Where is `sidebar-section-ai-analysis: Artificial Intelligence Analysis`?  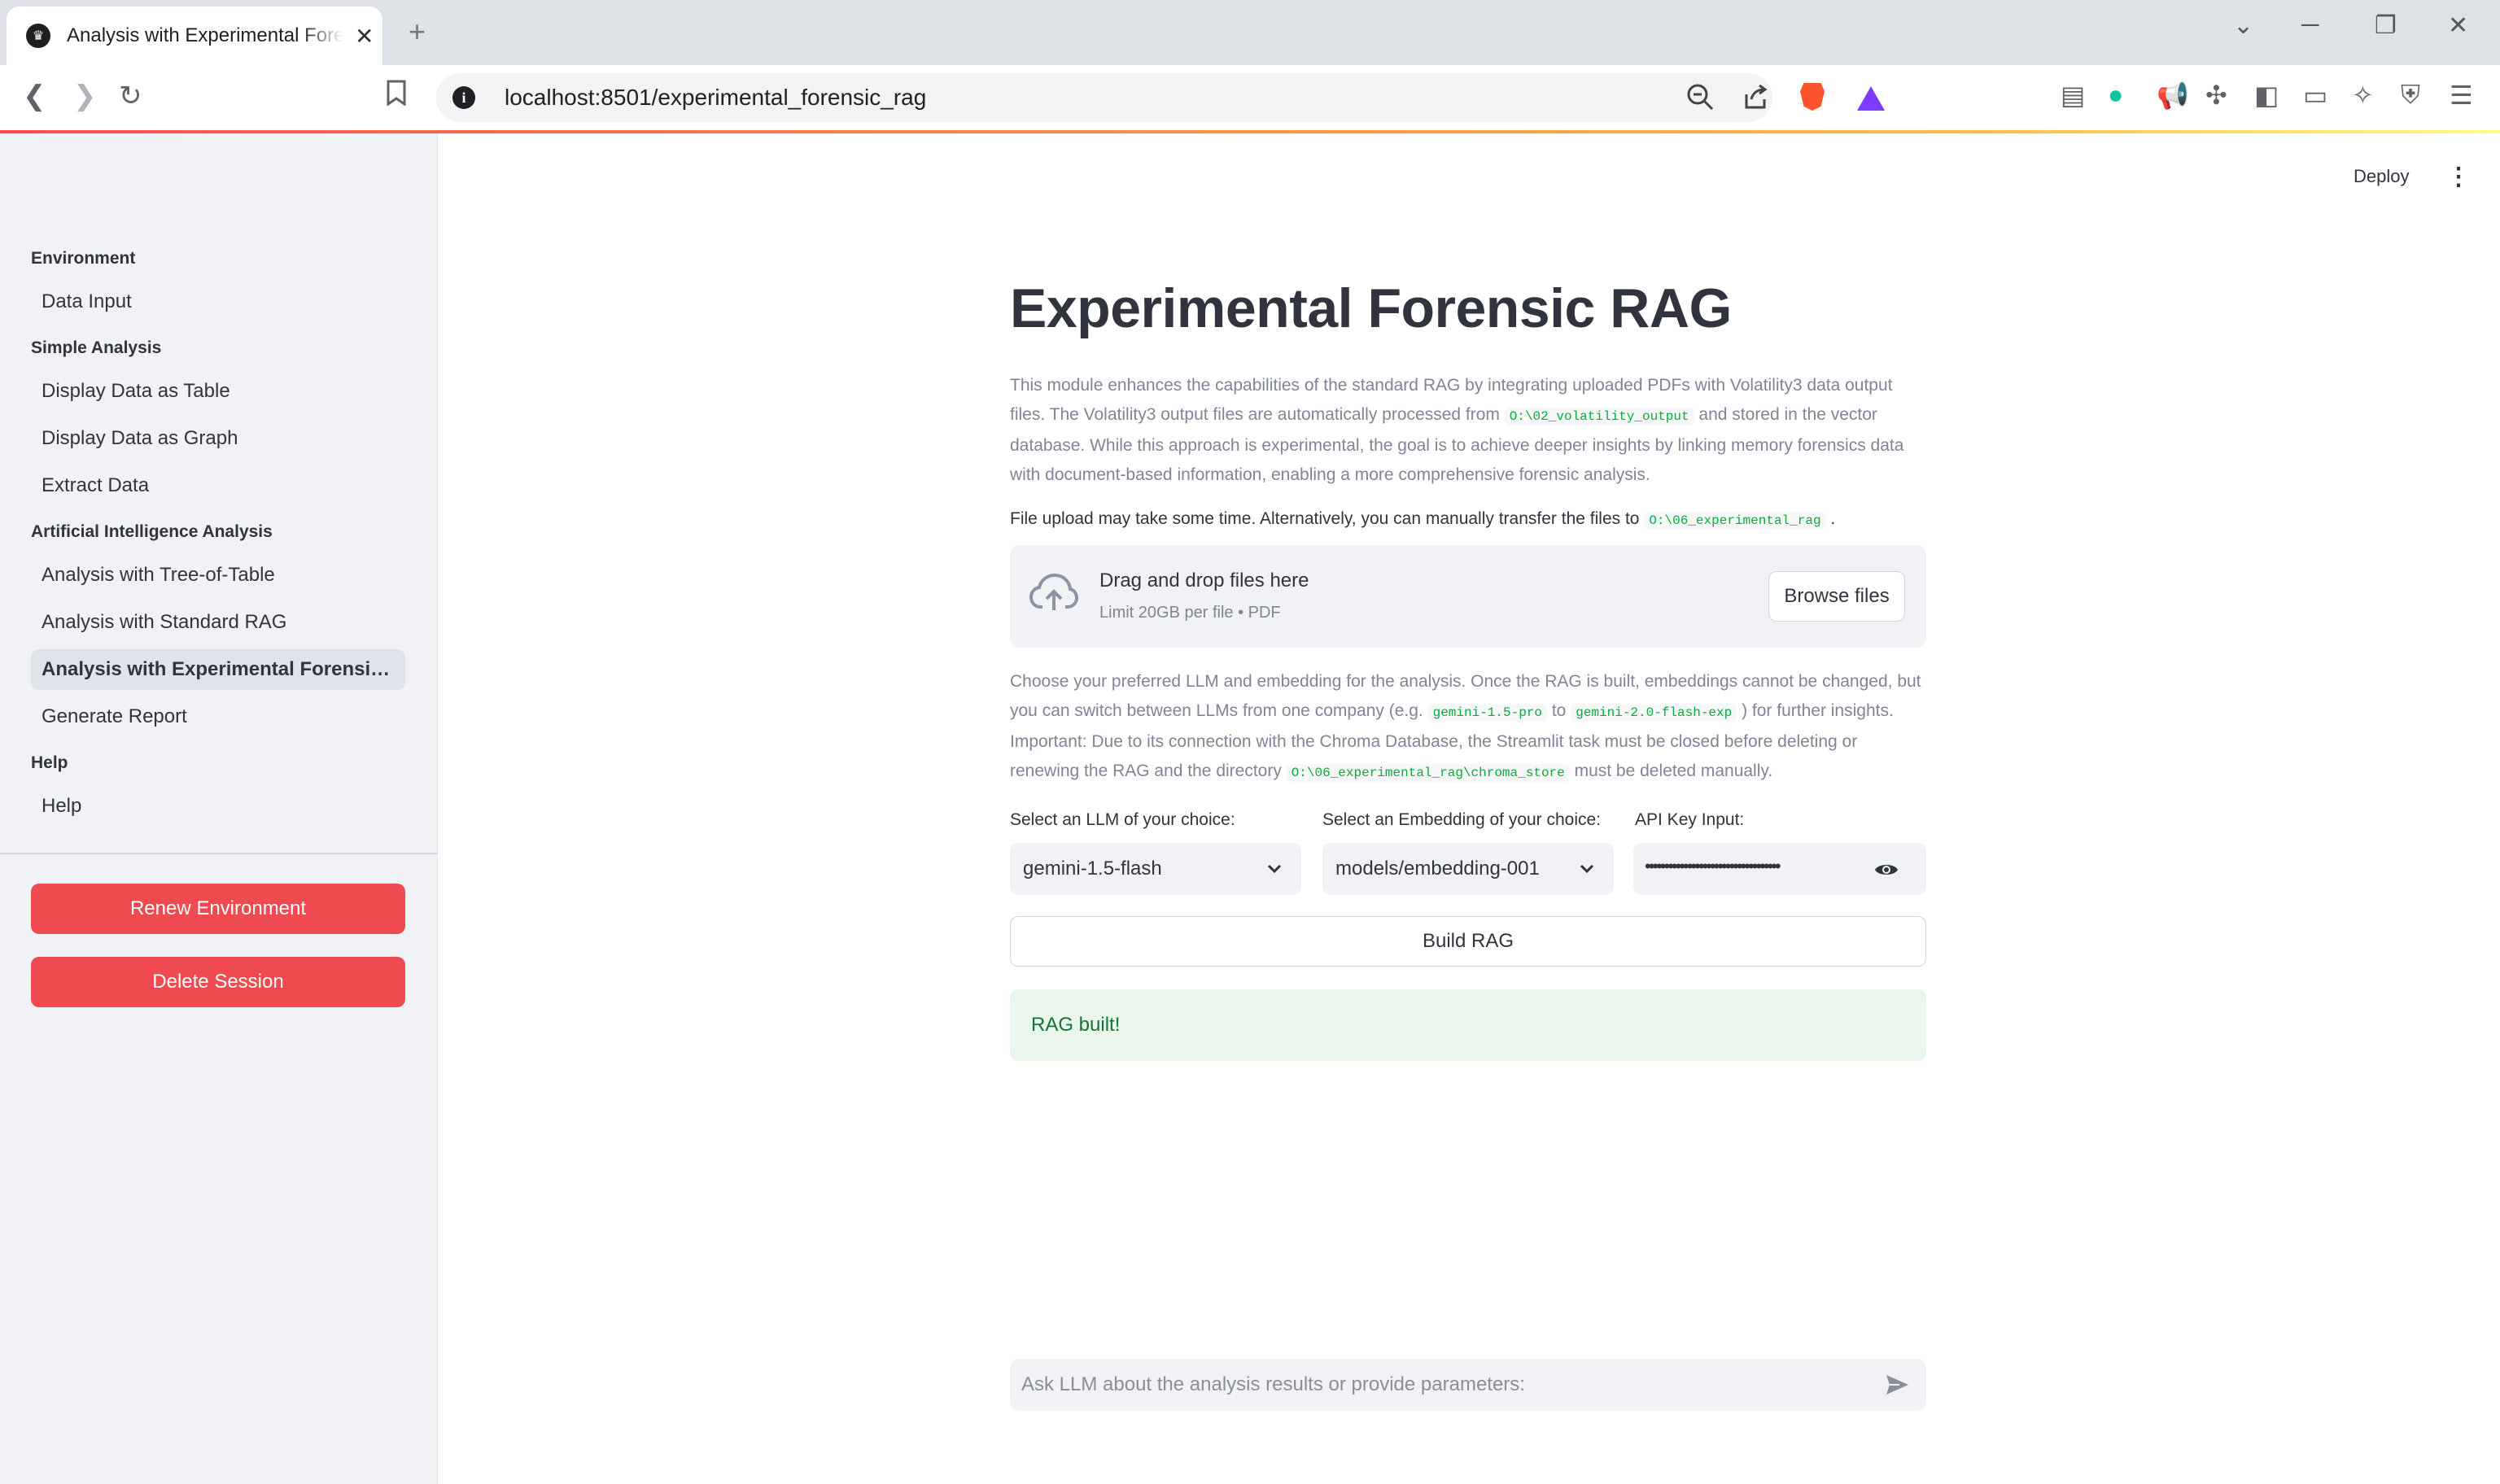 sidebar-section-ai-analysis: Artificial Intelligence Analysis is located at coordinates (152, 532).